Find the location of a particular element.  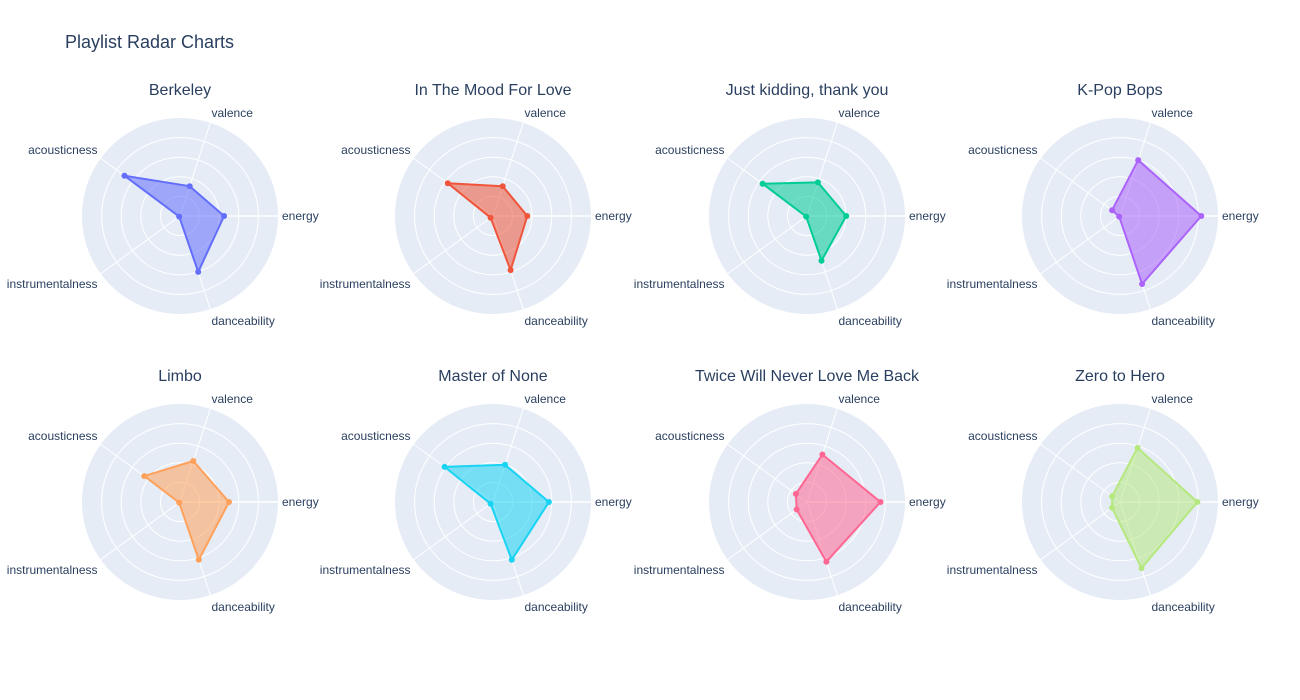

subplot-title: Limbo is located at coordinates (180, 376).